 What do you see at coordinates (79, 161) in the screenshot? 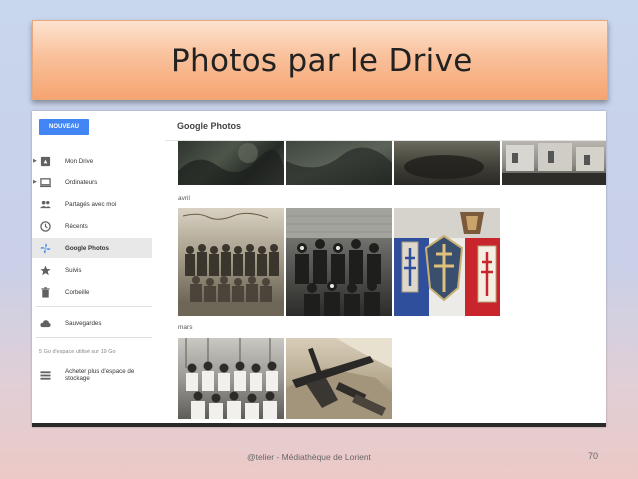
I see `sidebar-item-label: Mon Drive` at bounding box center [79, 161].